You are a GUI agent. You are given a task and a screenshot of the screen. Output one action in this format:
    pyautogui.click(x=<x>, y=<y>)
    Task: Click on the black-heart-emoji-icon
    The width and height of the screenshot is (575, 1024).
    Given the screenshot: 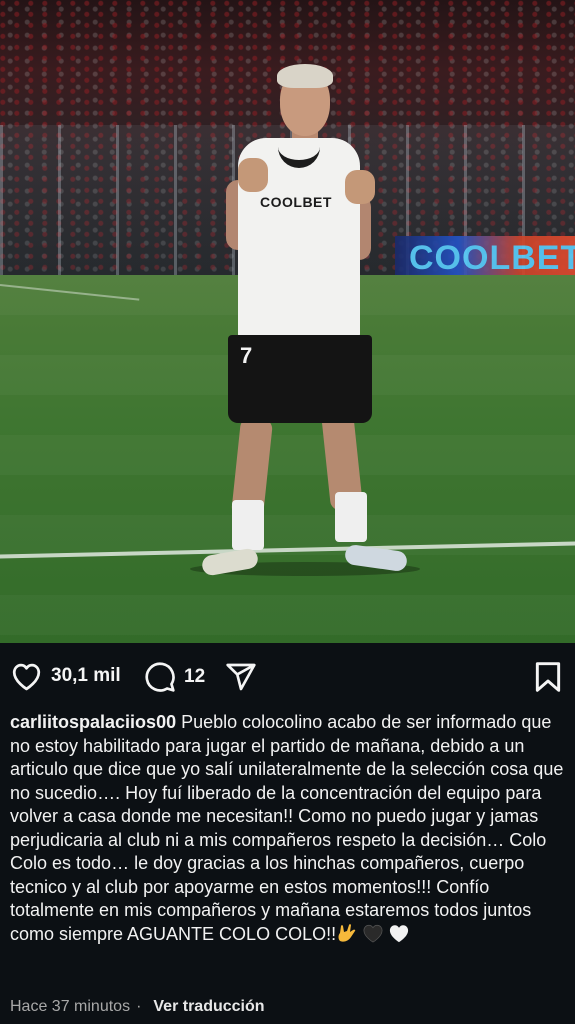 What is the action you would take?
    pyautogui.click(x=373, y=936)
    